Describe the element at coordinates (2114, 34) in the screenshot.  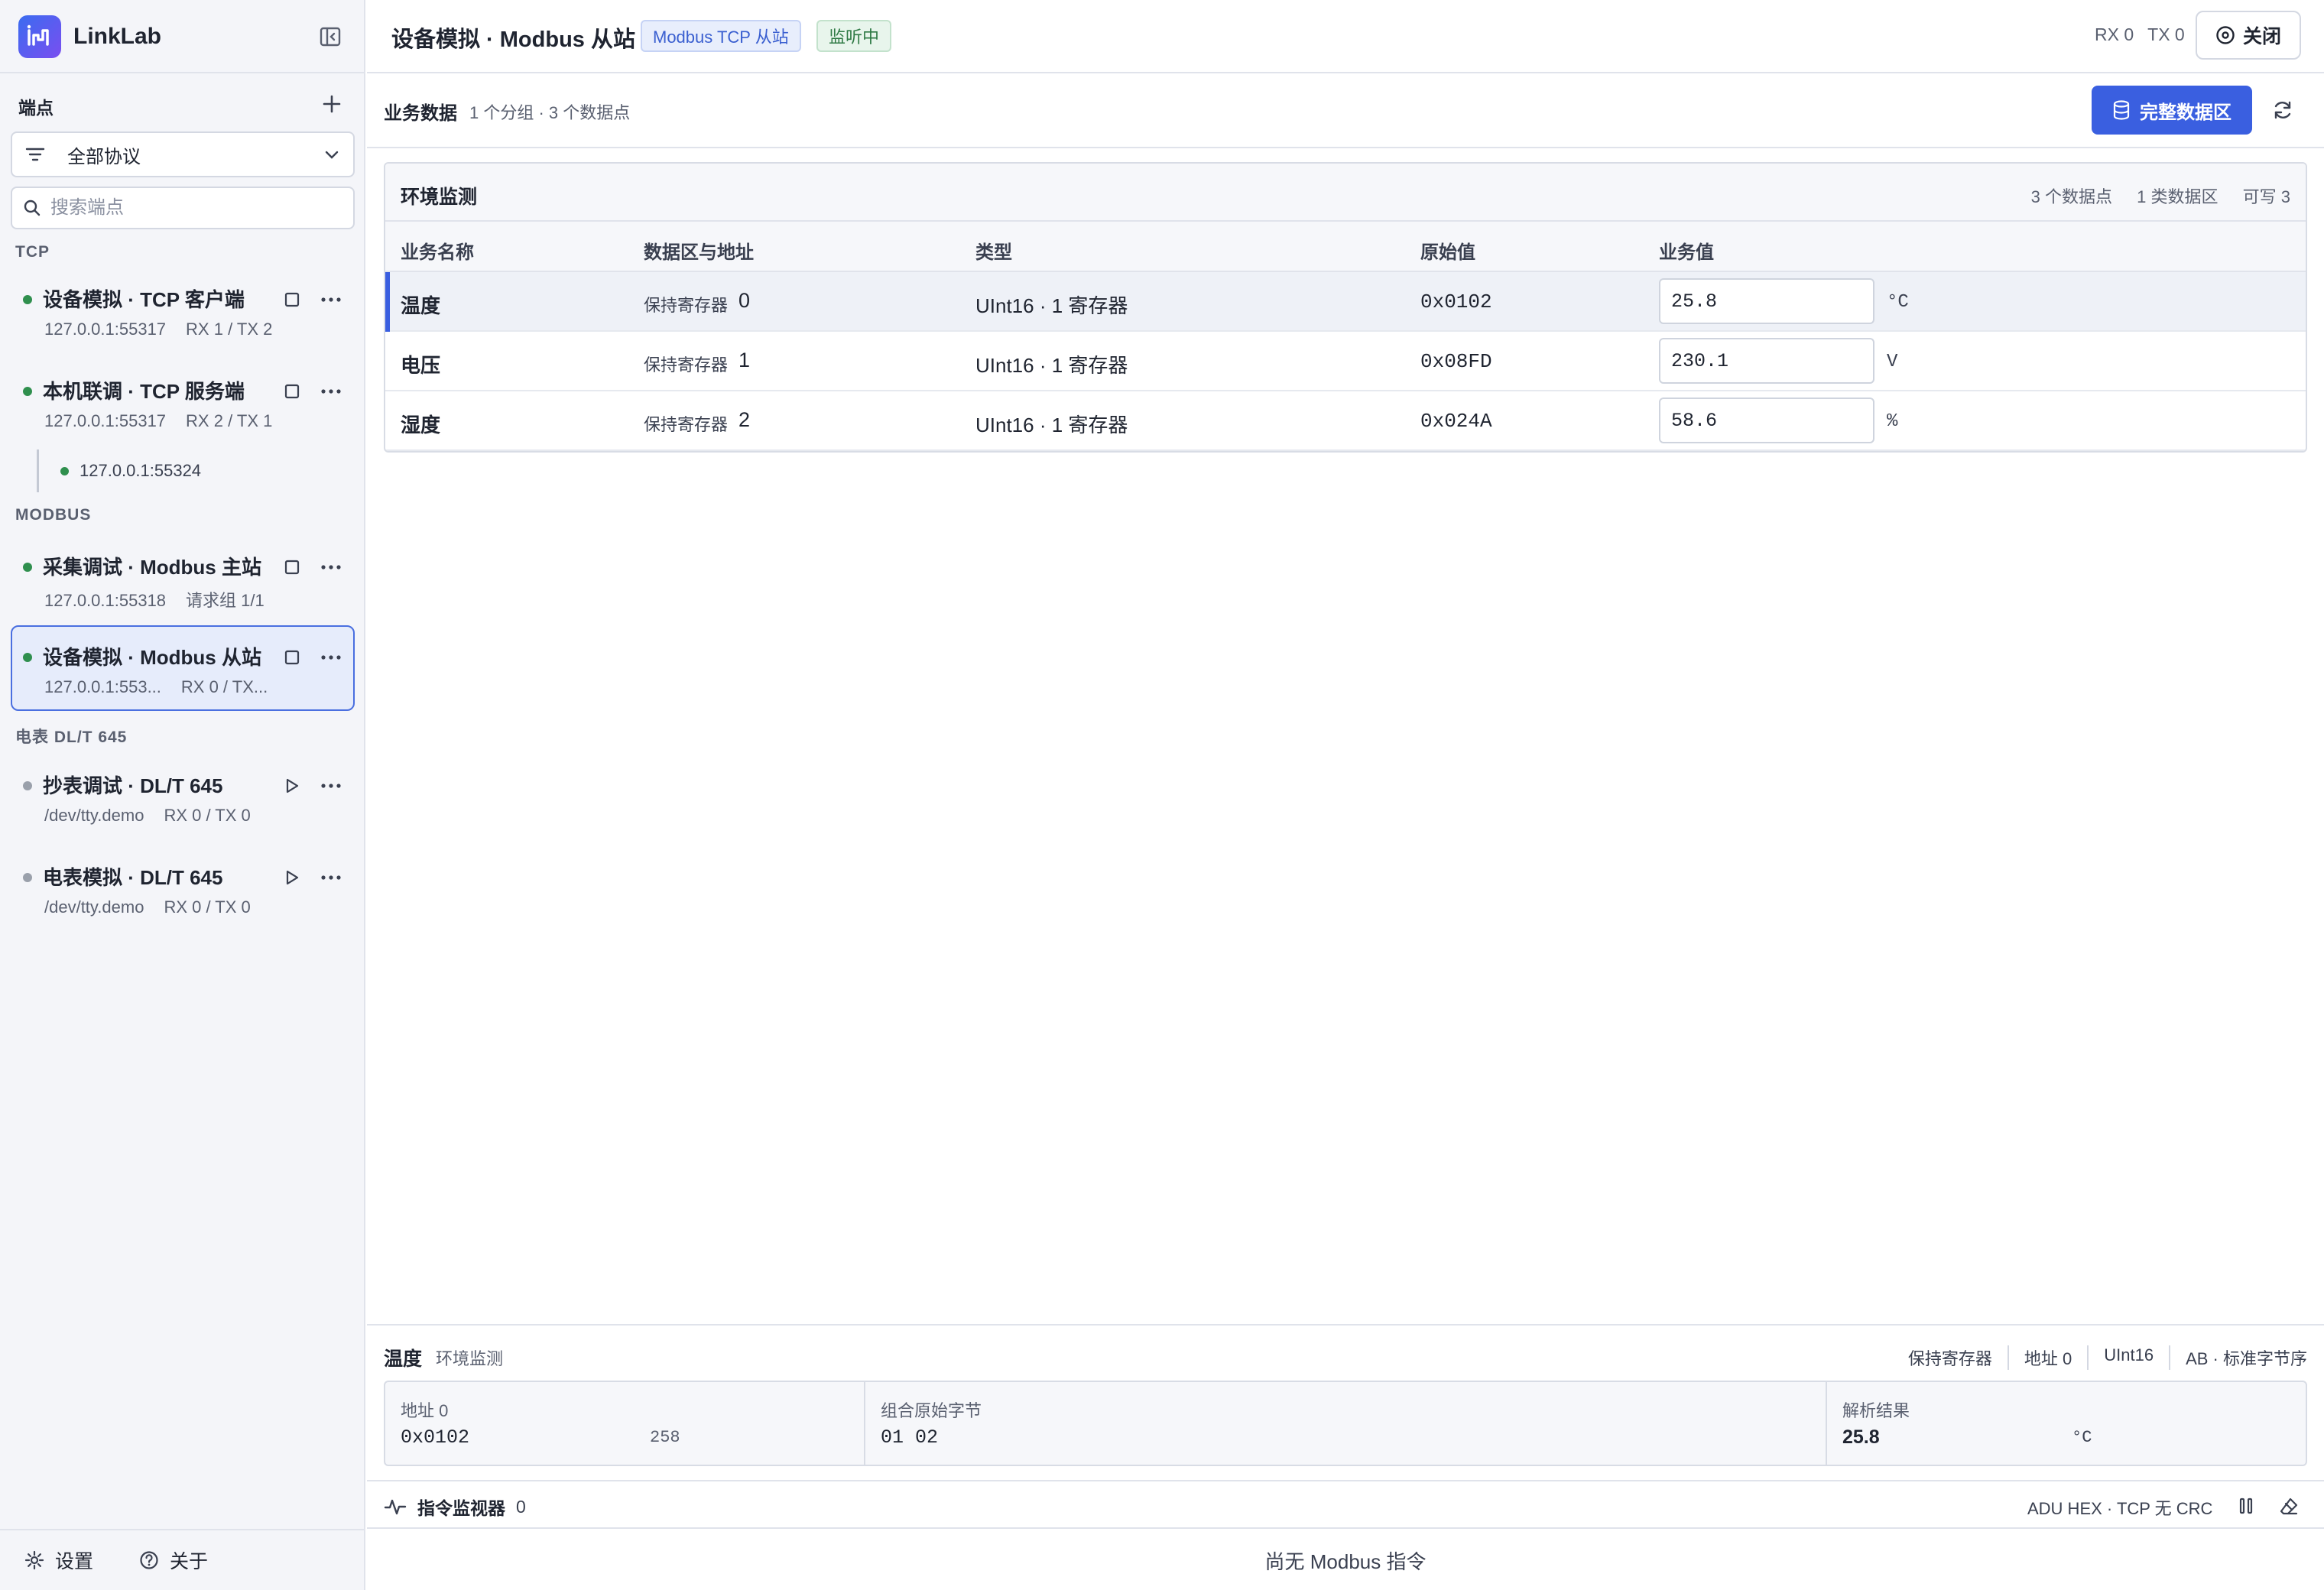
I see `rx-counter: RX 0` at that location.